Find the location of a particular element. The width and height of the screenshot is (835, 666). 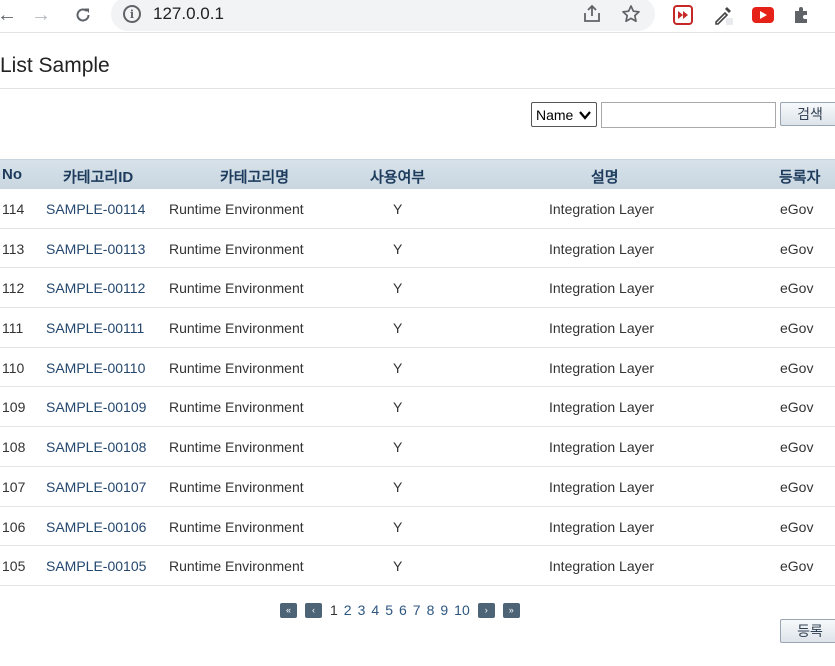

url-text: 127.0.0.1 is located at coordinates (188, 14).